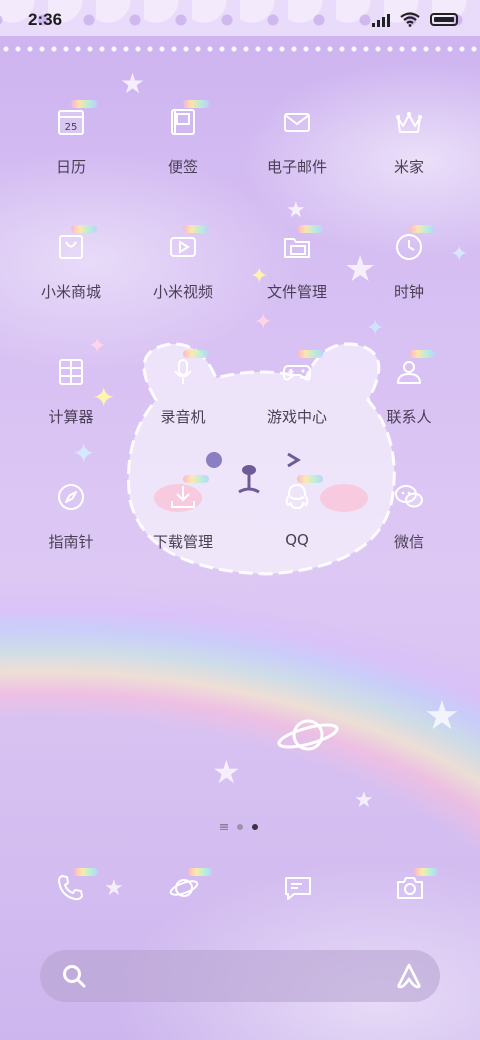 The width and height of the screenshot is (480, 1040). I want to click on calendar-day: 25, so click(71, 127).